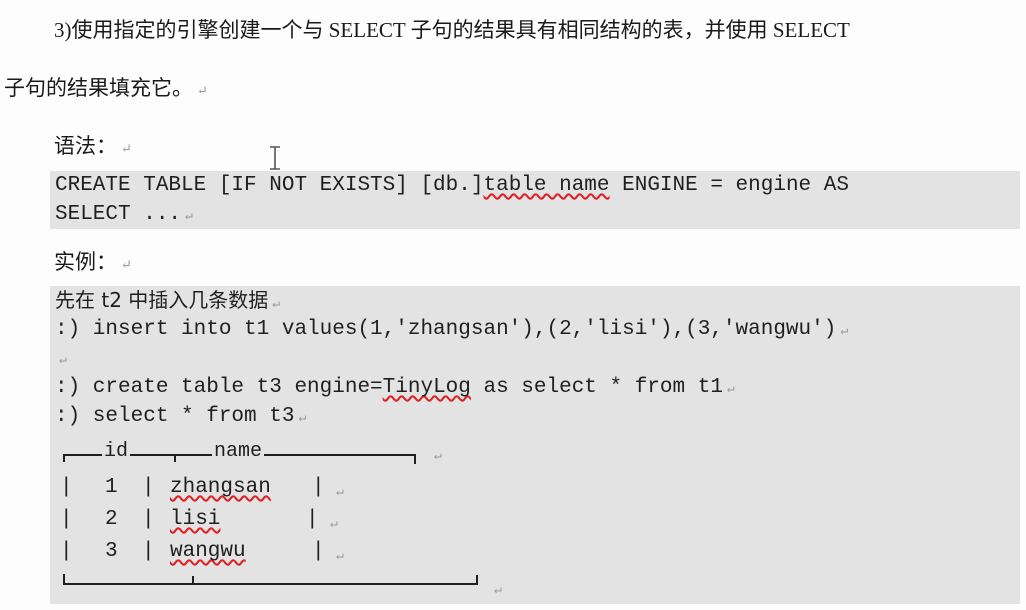 The width and height of the screenshot is (1026, 610). What do you see at coordinates (124, 214) in the screenshot?
I see `syntax-code-line-2: SELECT ... ↵` at bounding box center [124, 214].